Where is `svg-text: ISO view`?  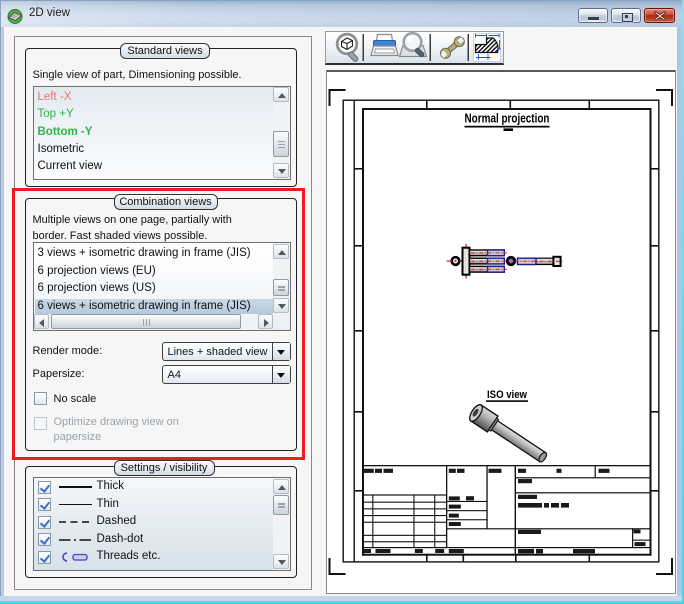
svg-text: ISO view is located at coordinates (507, 395).